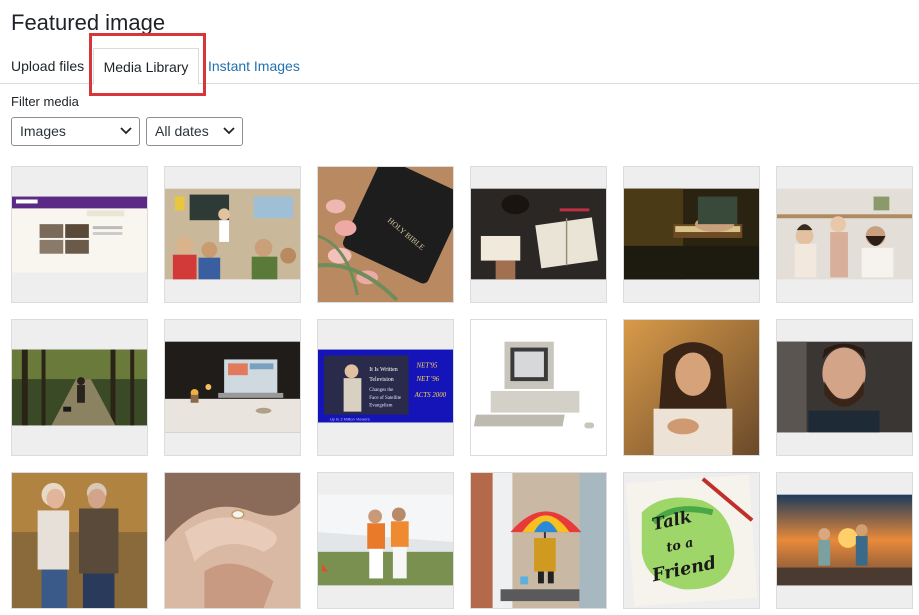  Describe the element at coordinates (691, 540) in the screenshot. I see `media-item-talk-to-a-friend-card: Talk to a Friend` at that location.